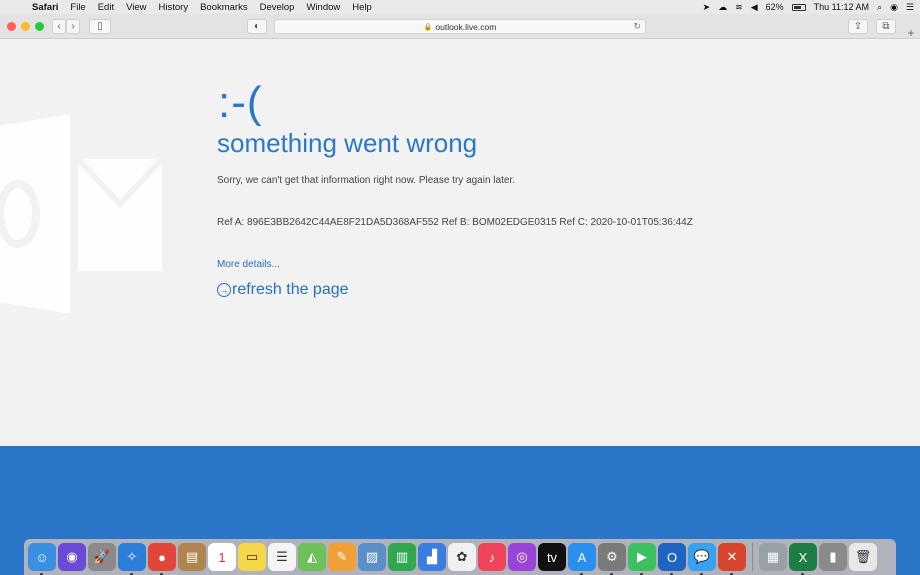  I want to click on trash-glyph: 🗑, so click(863, 556).